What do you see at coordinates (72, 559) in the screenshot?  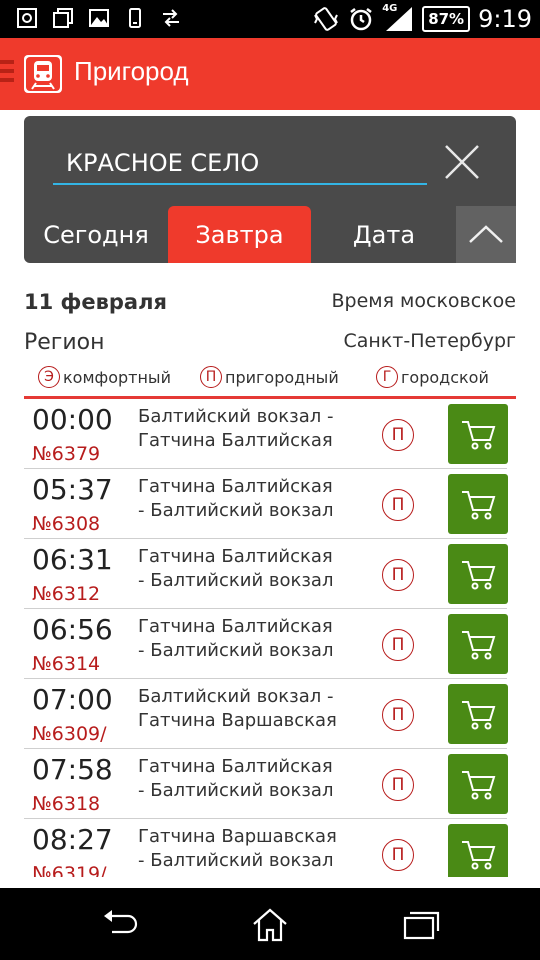 I see `departure-time: 06:31` at bounding box center [72, 559].